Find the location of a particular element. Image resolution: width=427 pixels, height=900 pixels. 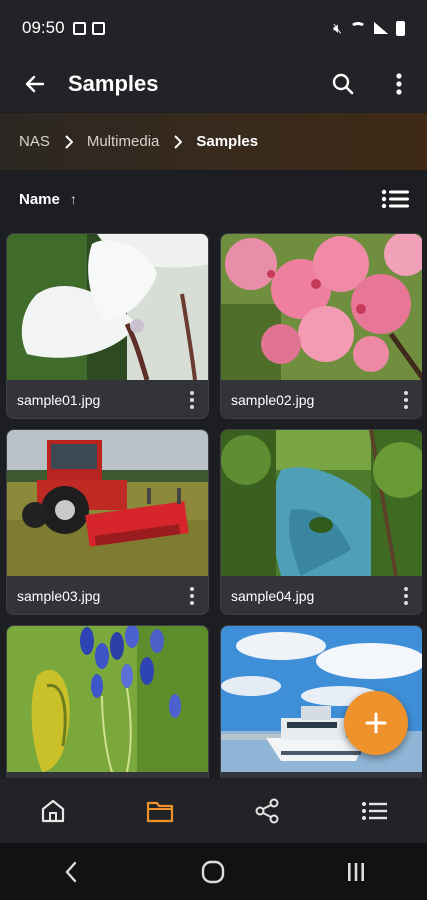

file-caption: sample01.jpg is located at coordinates (107, 399).